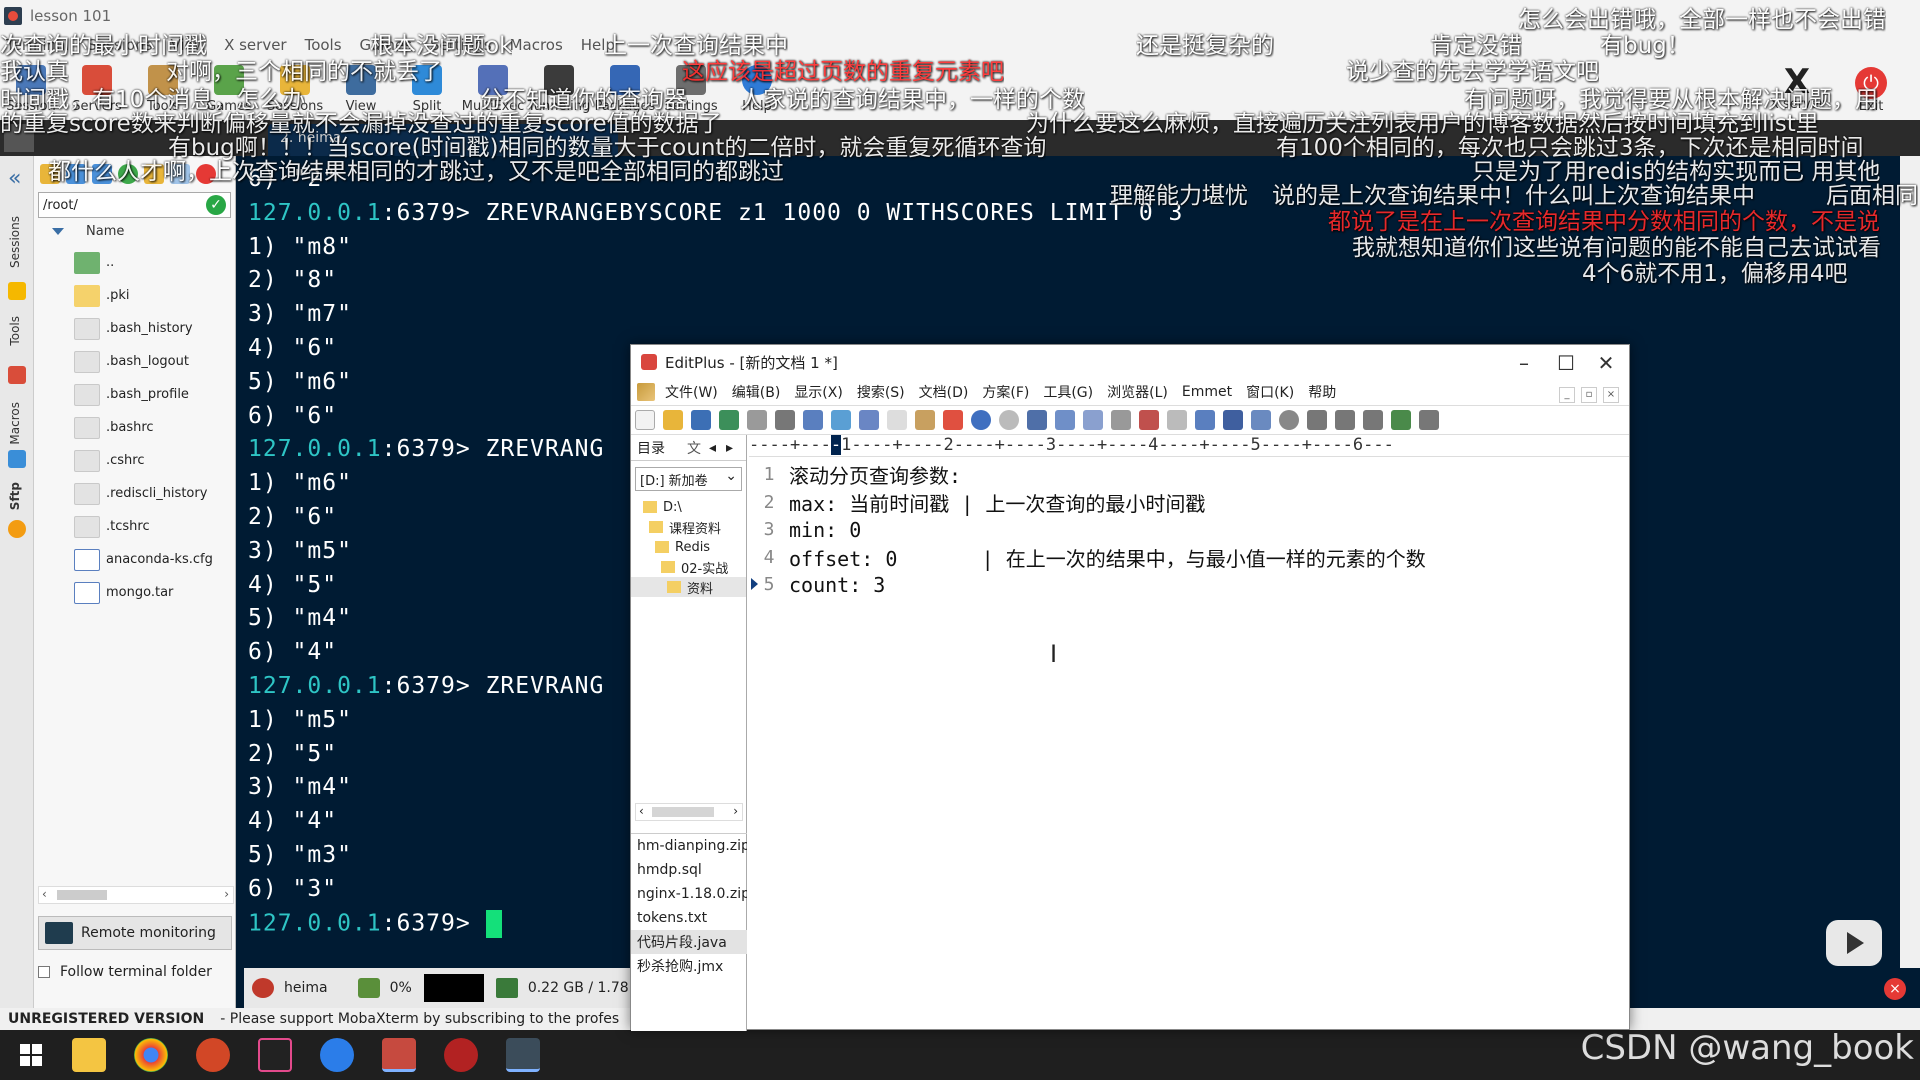  Describe the element at coordinates (461, 1055) in the screenshot. I see `redis-desktop-icon` at that location.